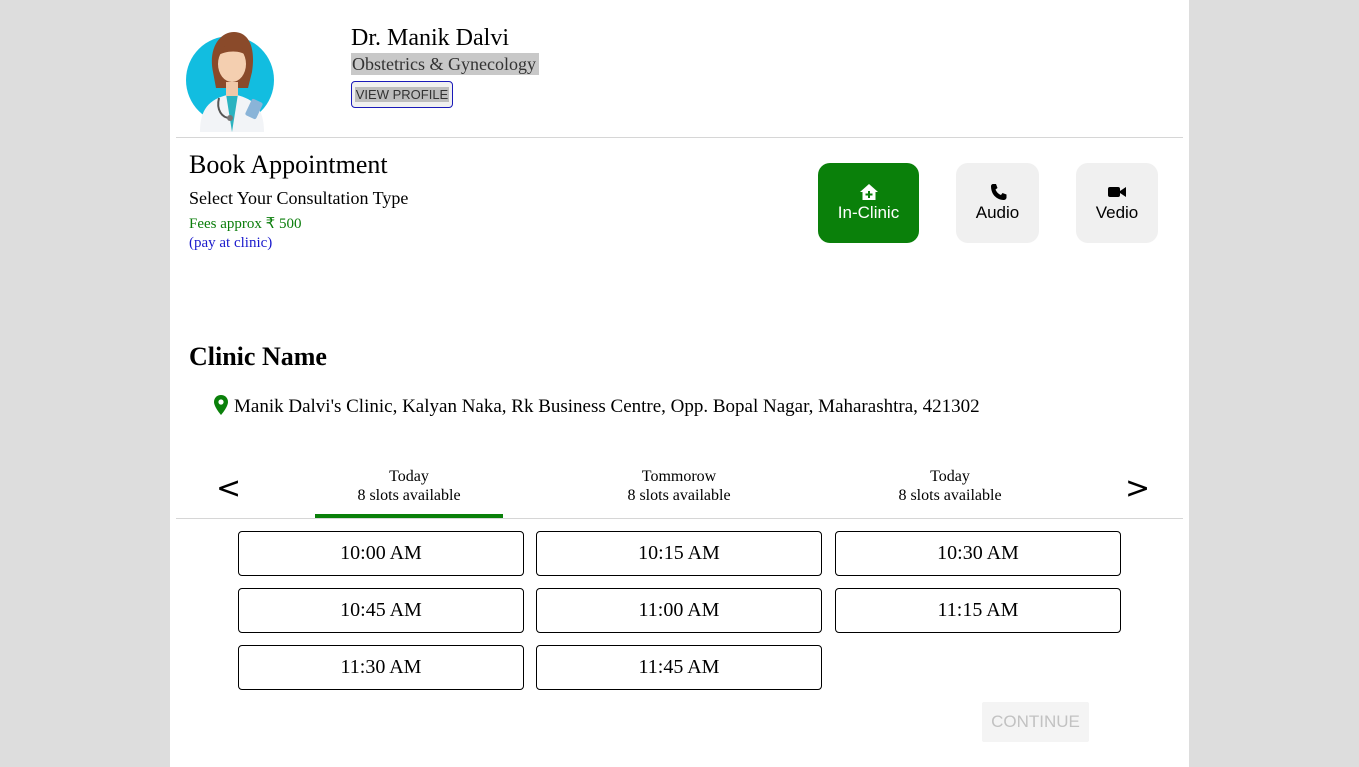  I want to click on location-pin-icon, so click(221, 405).